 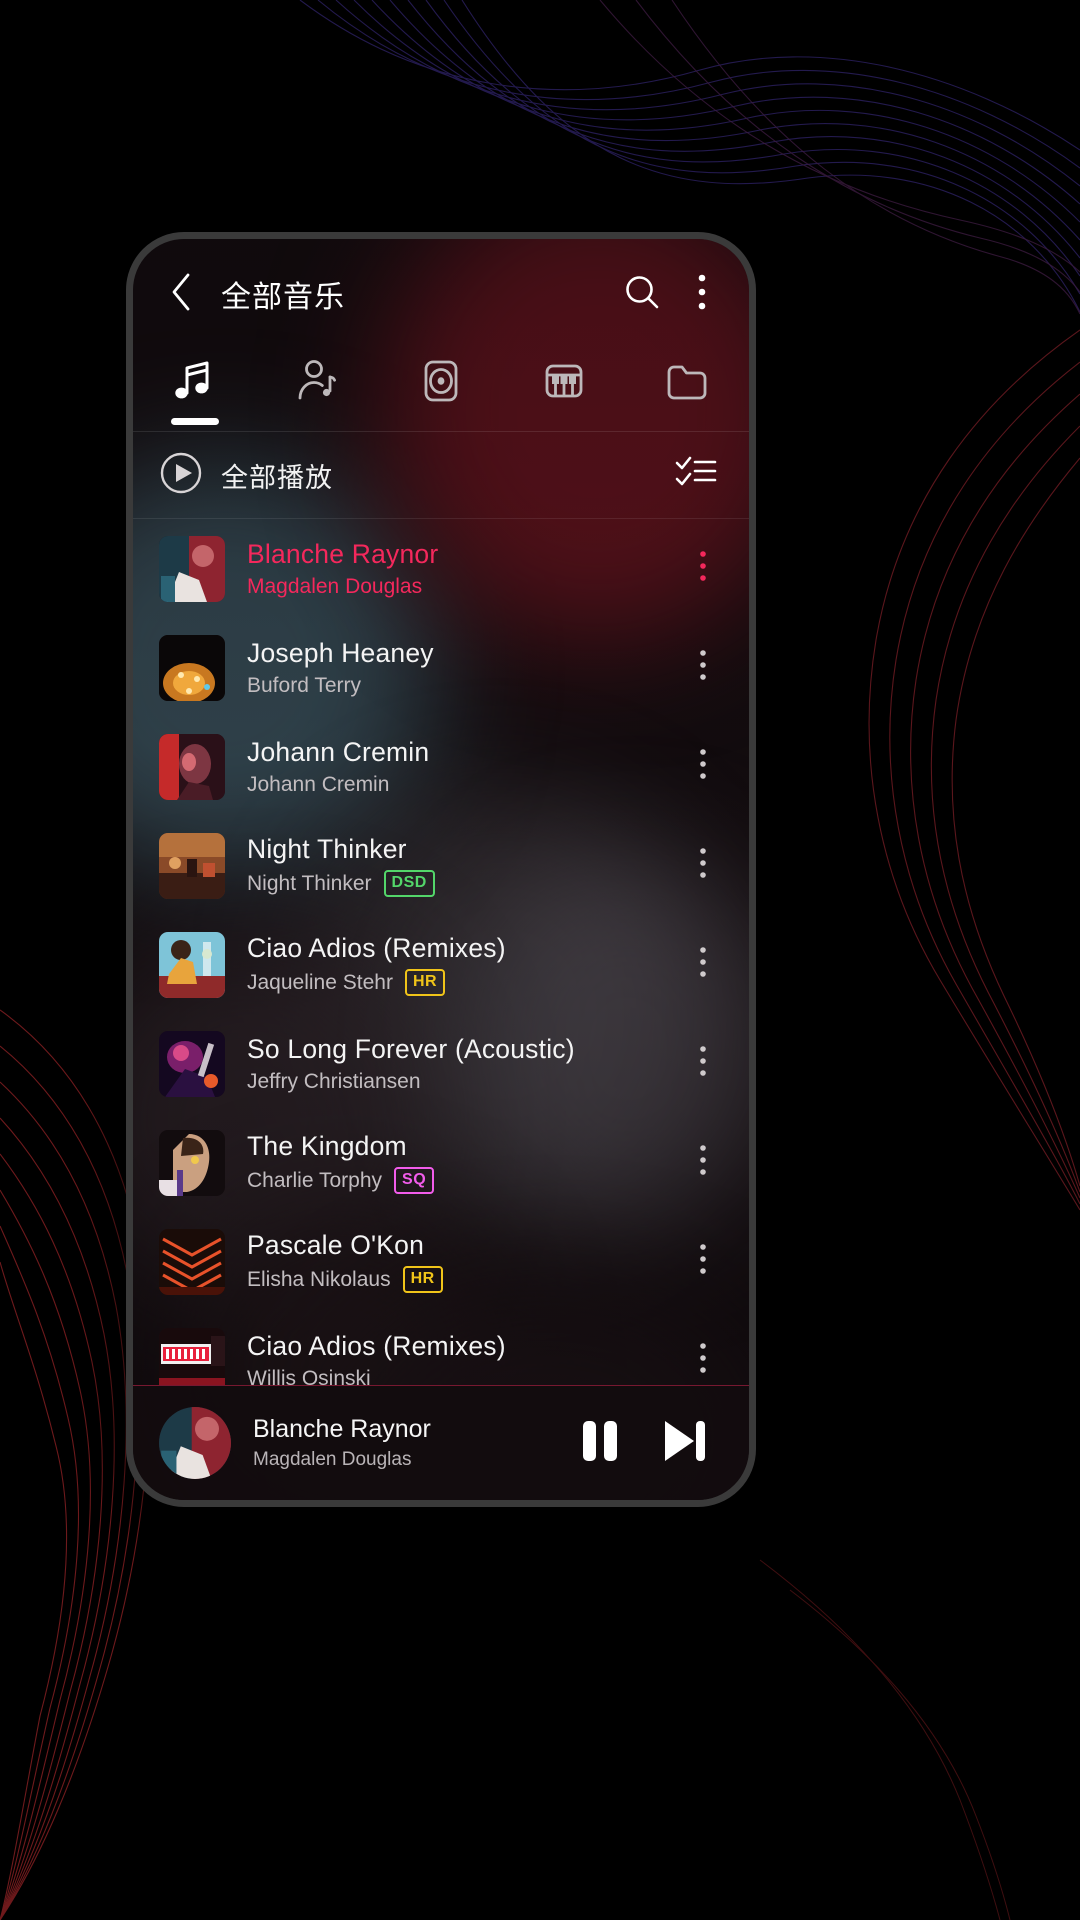 I want to click on tab-genres, so click(x=564, y=390).